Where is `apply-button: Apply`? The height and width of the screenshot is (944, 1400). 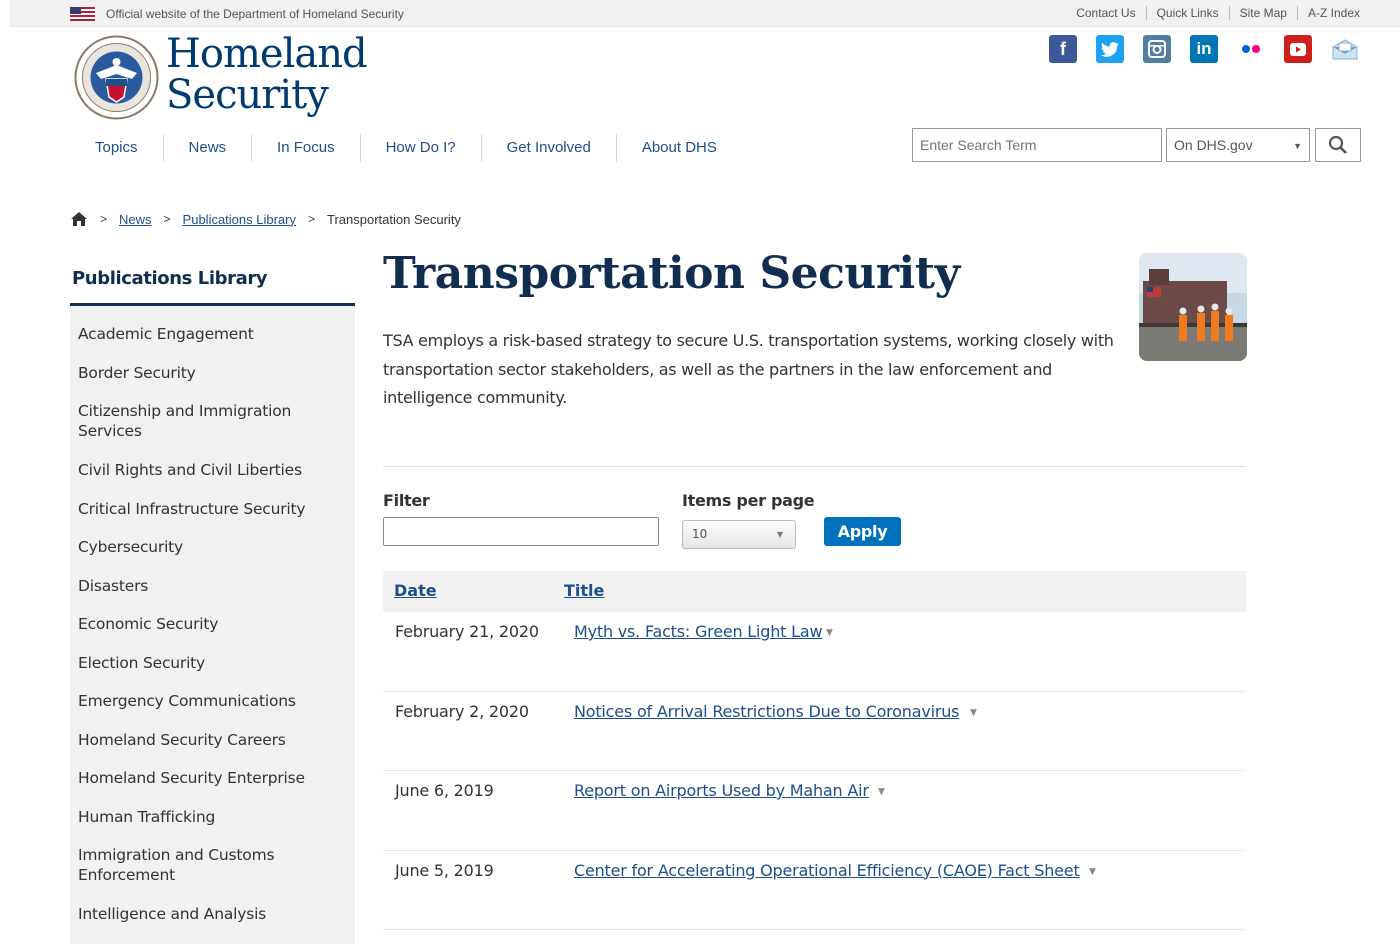 apply-button: Apply is located at coordinates (862, 531).